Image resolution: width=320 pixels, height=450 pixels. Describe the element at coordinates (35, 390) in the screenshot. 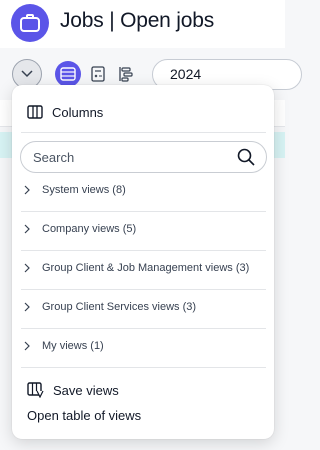

I see `save-views-icon` at that location.